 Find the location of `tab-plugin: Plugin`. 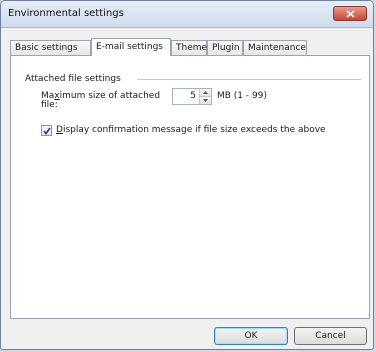

tab-plugin: Plugin is located at coordinates (225, 47).